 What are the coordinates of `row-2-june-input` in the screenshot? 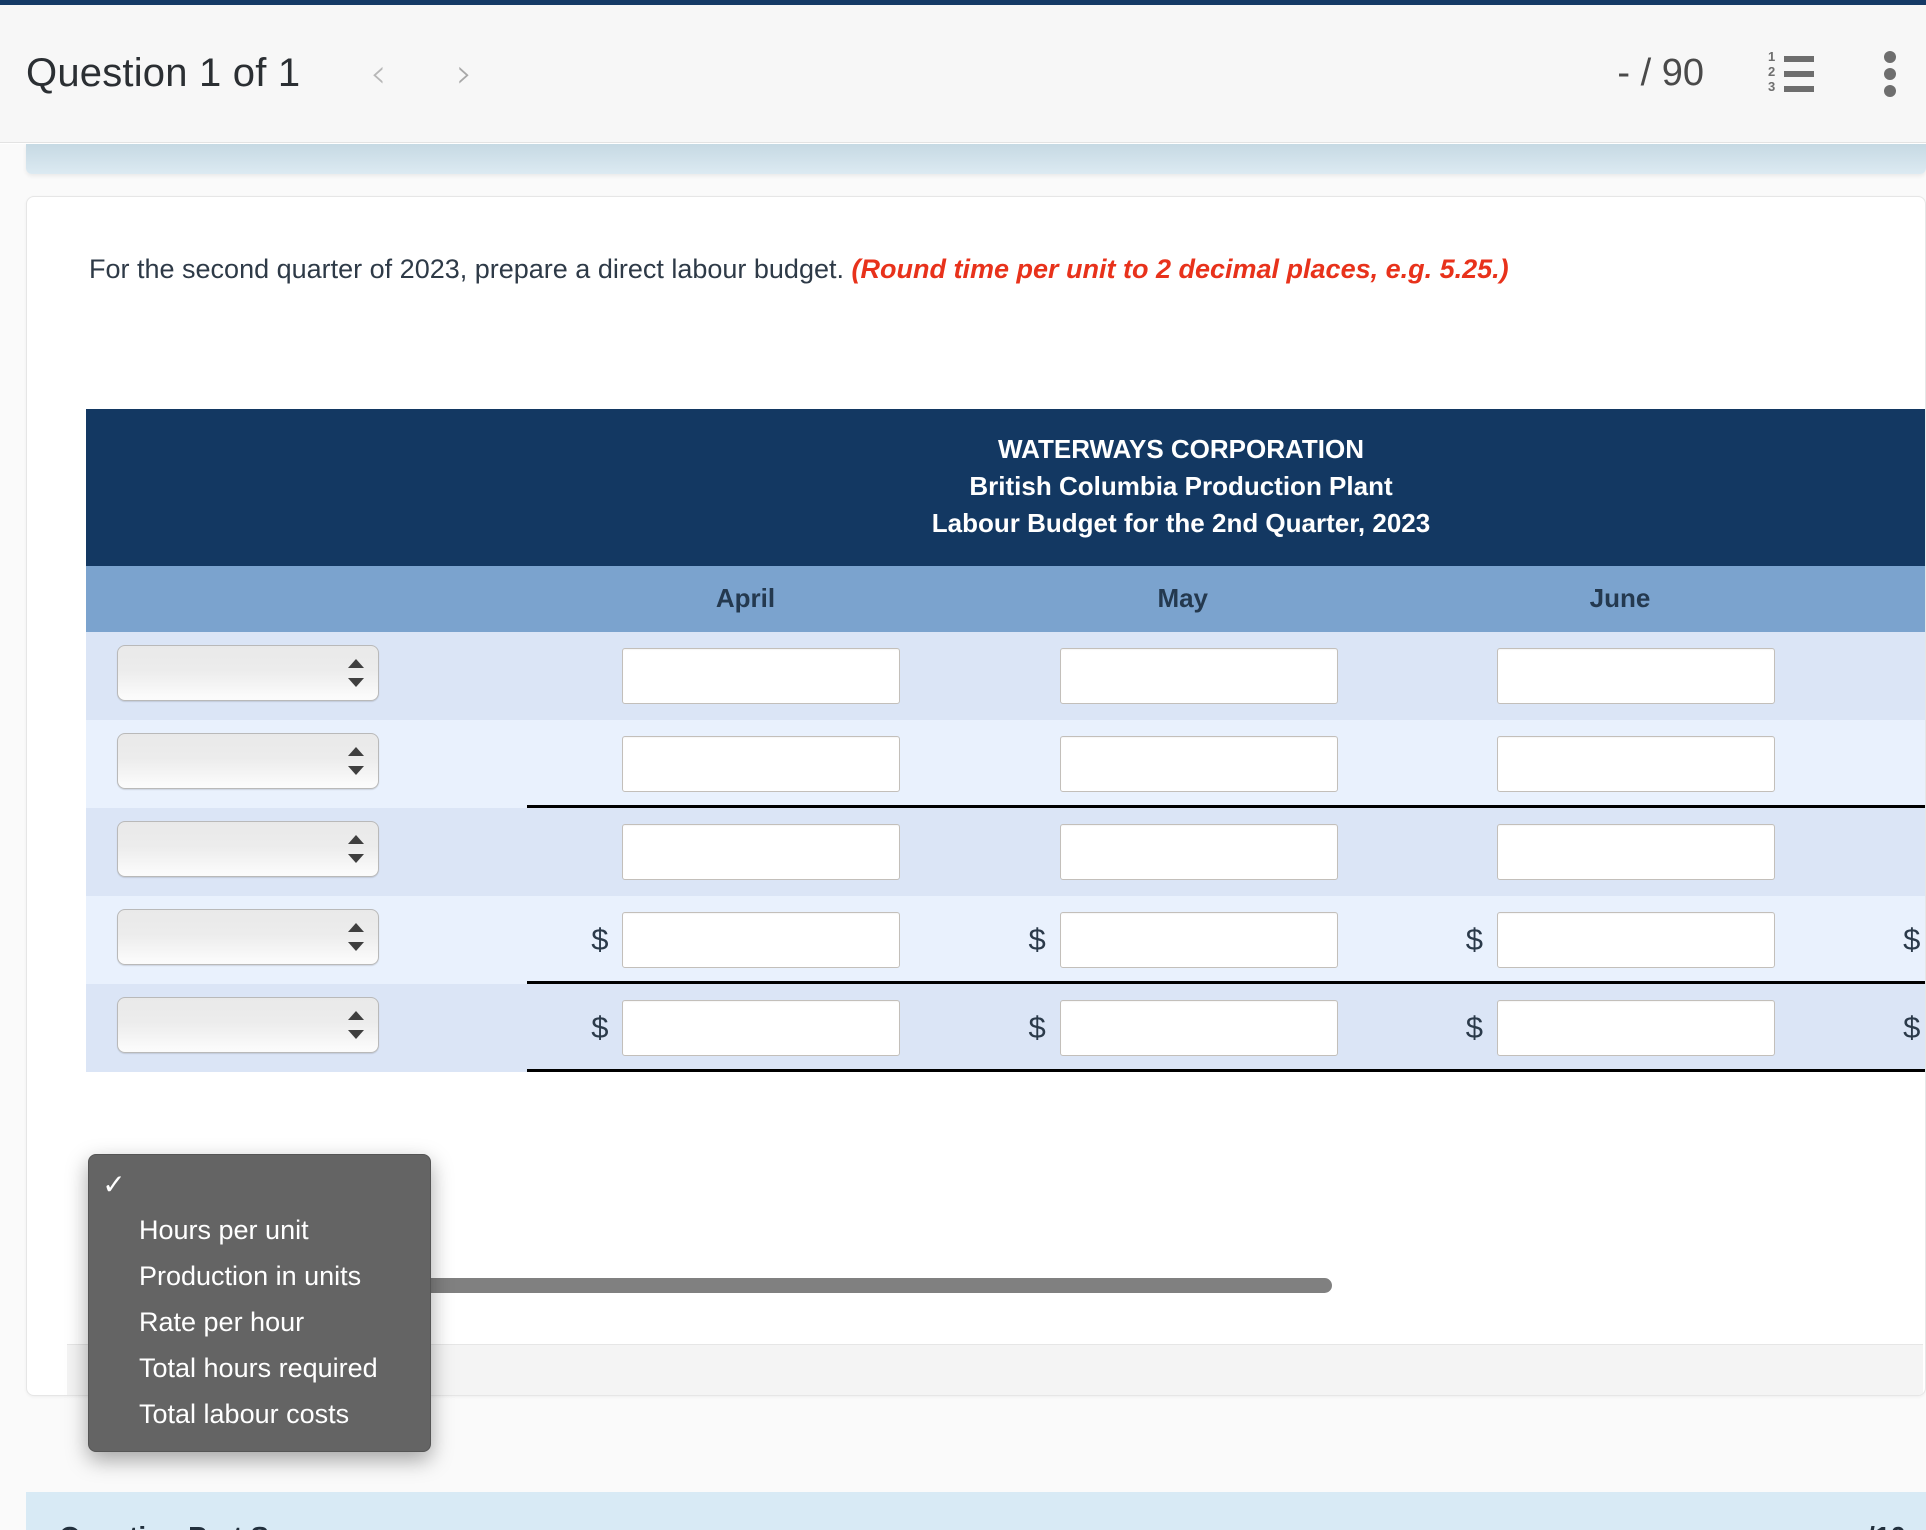 It's located at (1635, 763).